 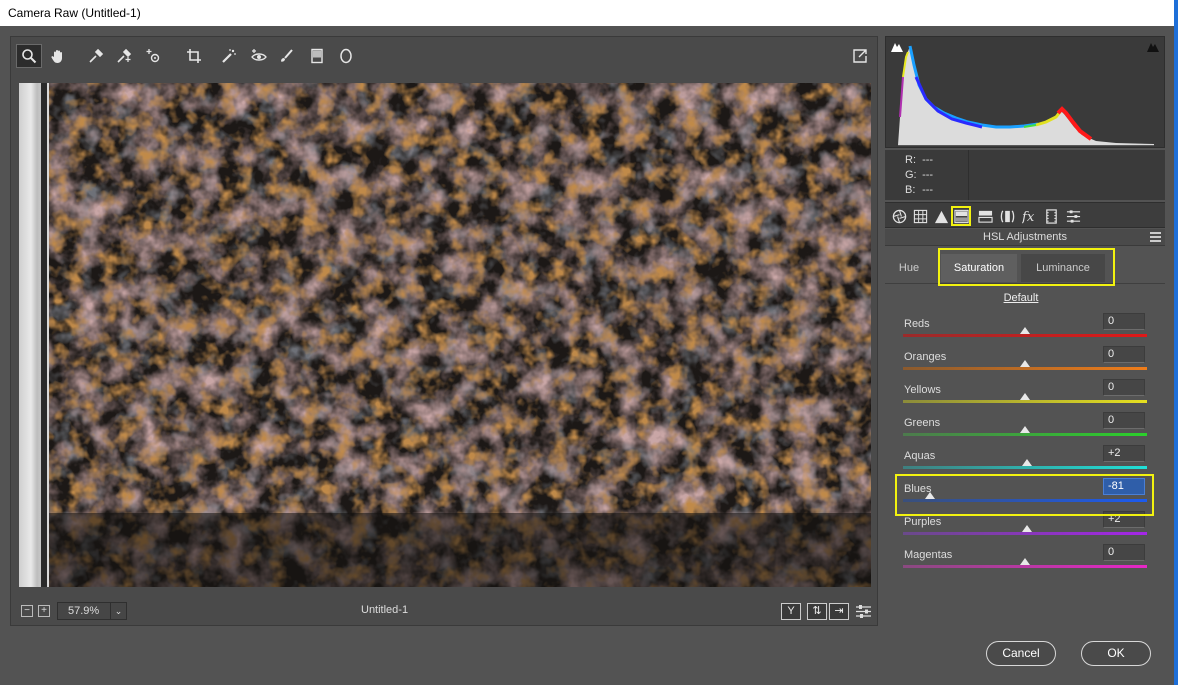 I want to click on adjustment-brush-tool-button, so click(x=286, y=56).